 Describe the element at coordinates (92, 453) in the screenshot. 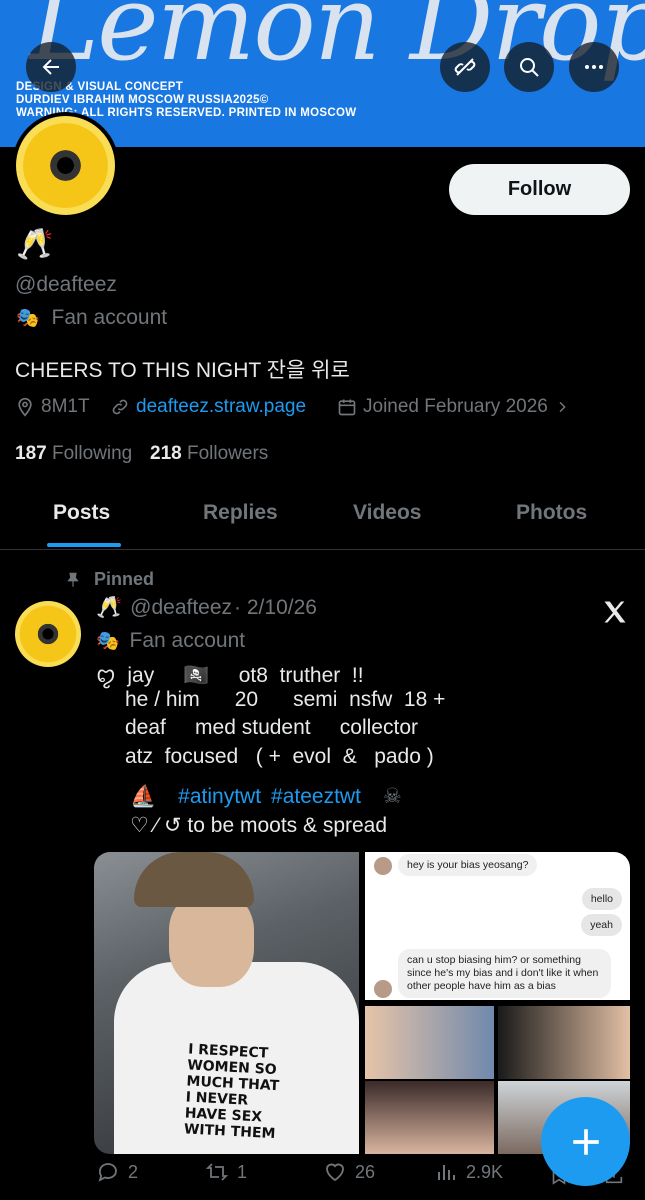

I see `following-label: Following` at that location.